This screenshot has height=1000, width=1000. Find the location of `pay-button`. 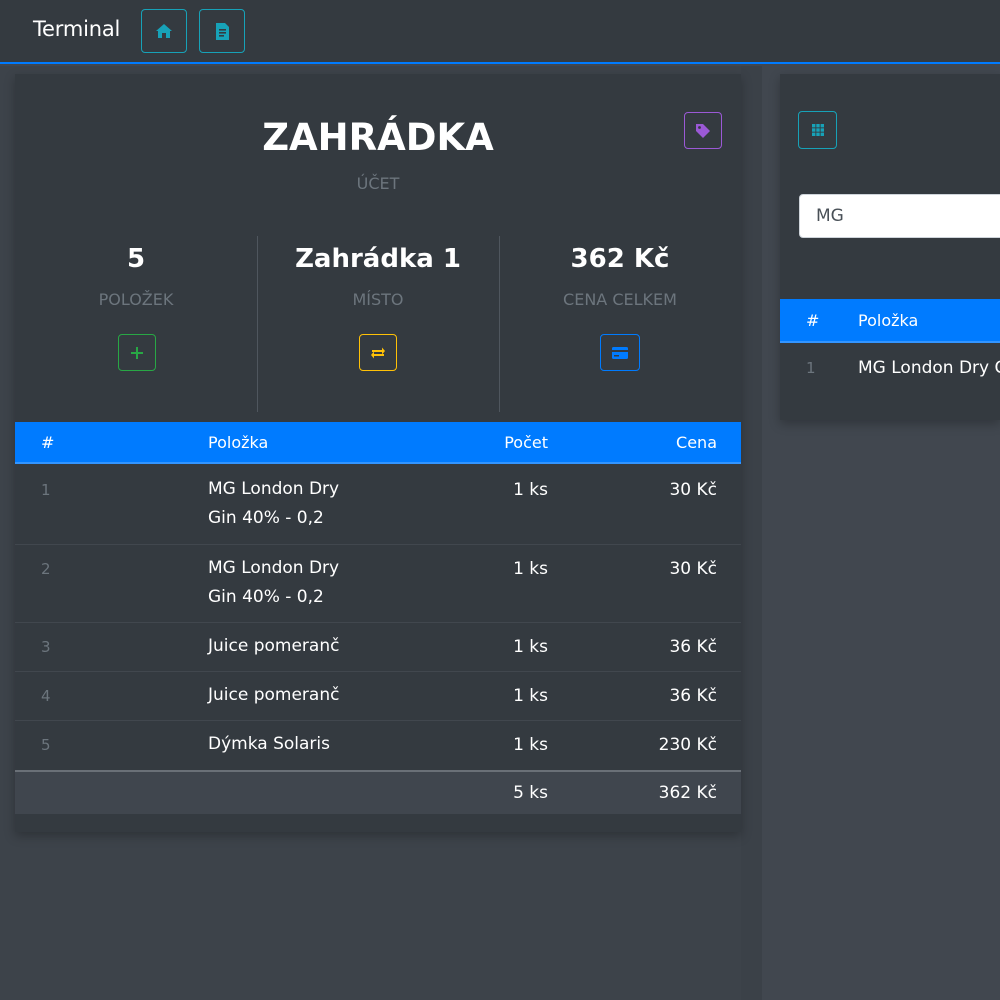

pay-button is located at coordinates (620, 352).